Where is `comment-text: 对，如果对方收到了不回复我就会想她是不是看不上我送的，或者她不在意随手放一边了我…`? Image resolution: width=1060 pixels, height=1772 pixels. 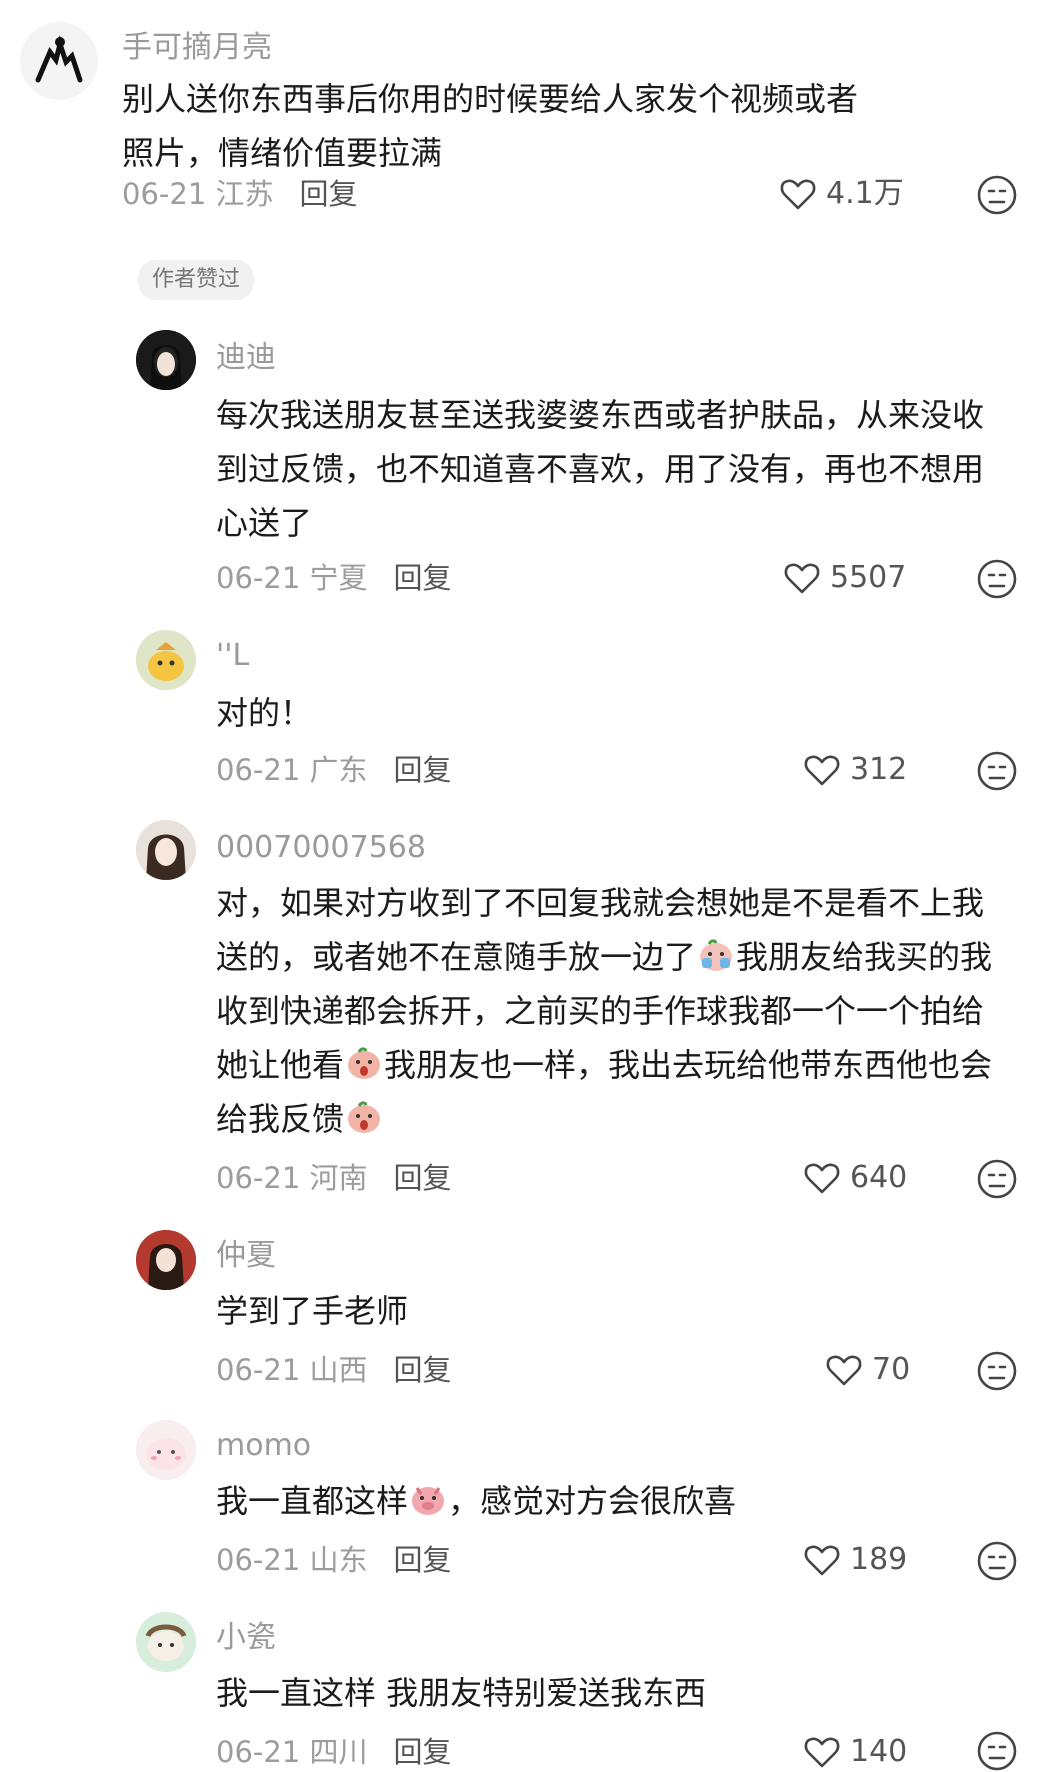
comment-text: 对，如果对方收到了不回复我就会想她是不是看不上我送的，或者她不在意随手放一边了我… is located at coordinates (613, 1011).